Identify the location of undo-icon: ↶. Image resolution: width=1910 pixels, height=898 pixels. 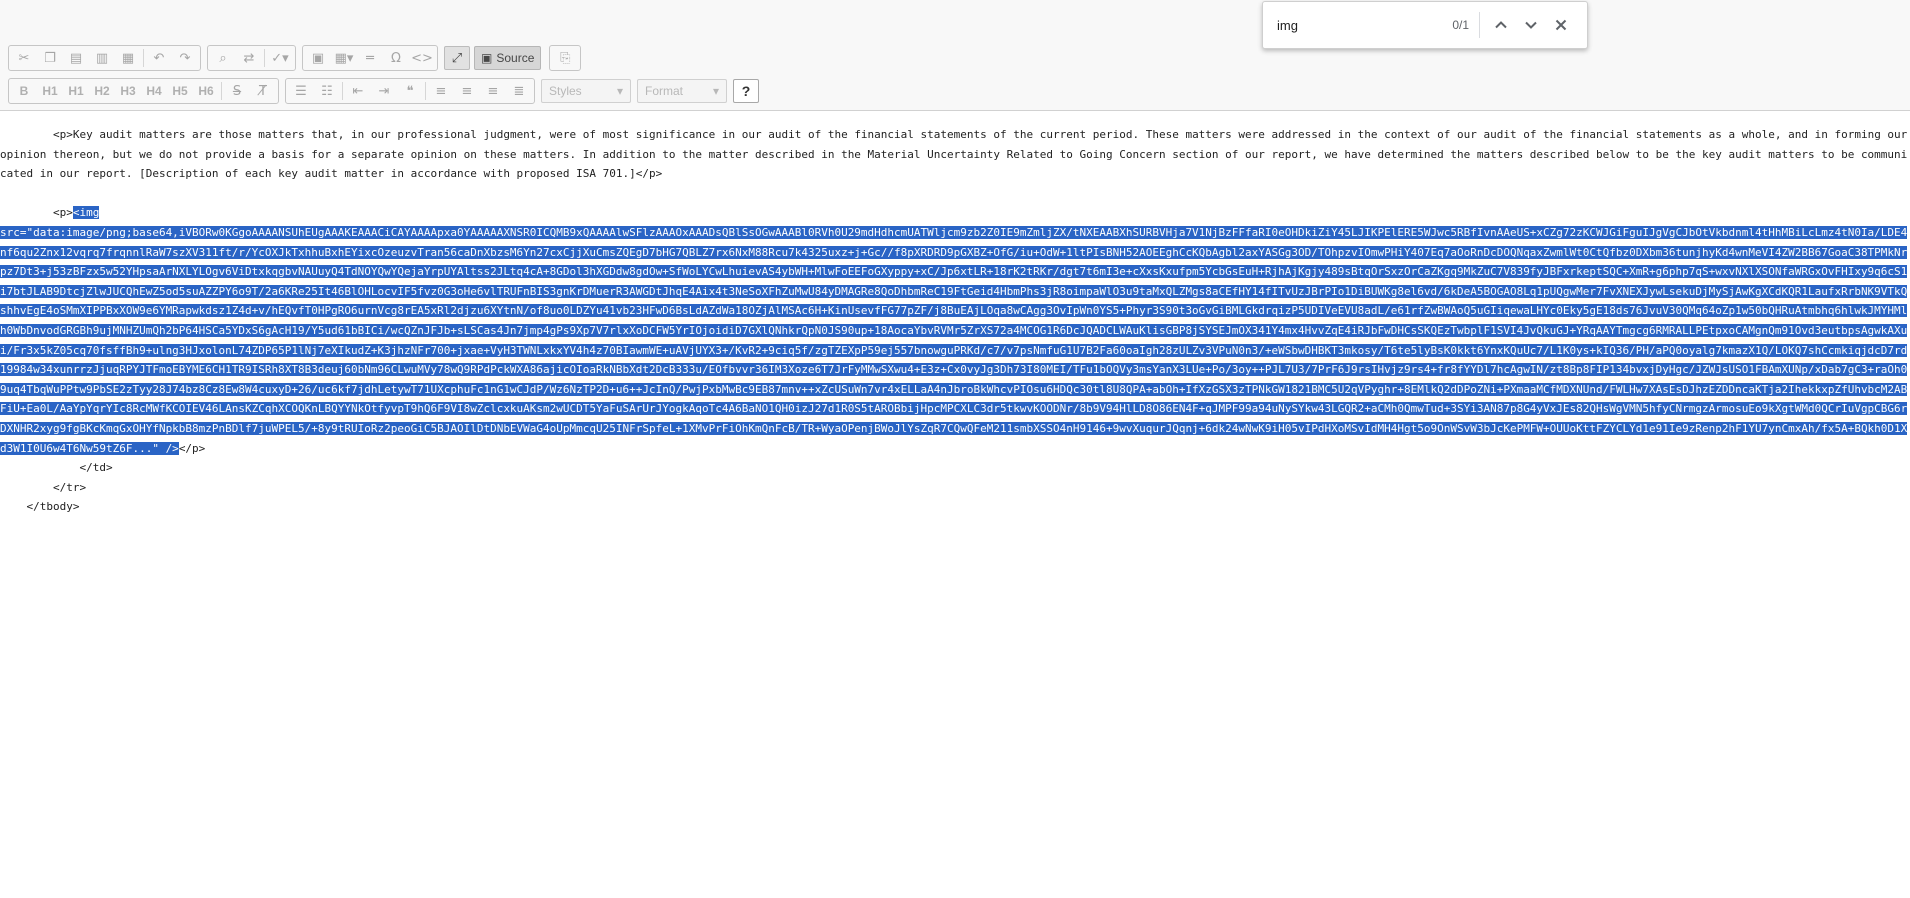
(159, 58).